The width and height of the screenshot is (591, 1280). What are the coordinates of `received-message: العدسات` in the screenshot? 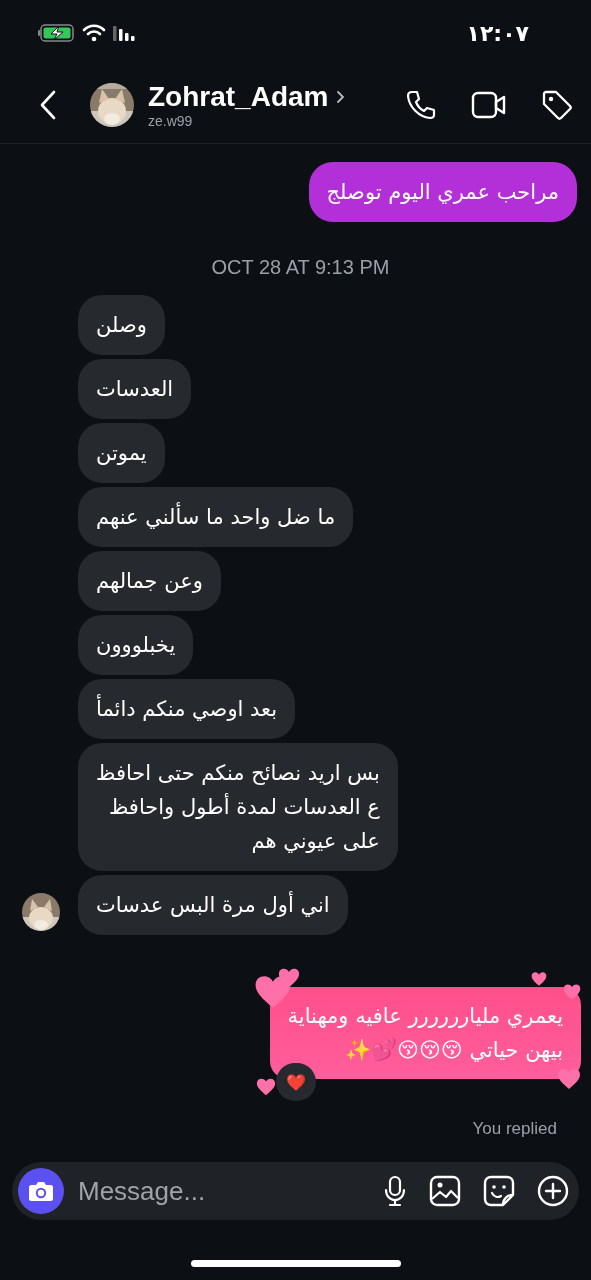 It's located at (135, 389).